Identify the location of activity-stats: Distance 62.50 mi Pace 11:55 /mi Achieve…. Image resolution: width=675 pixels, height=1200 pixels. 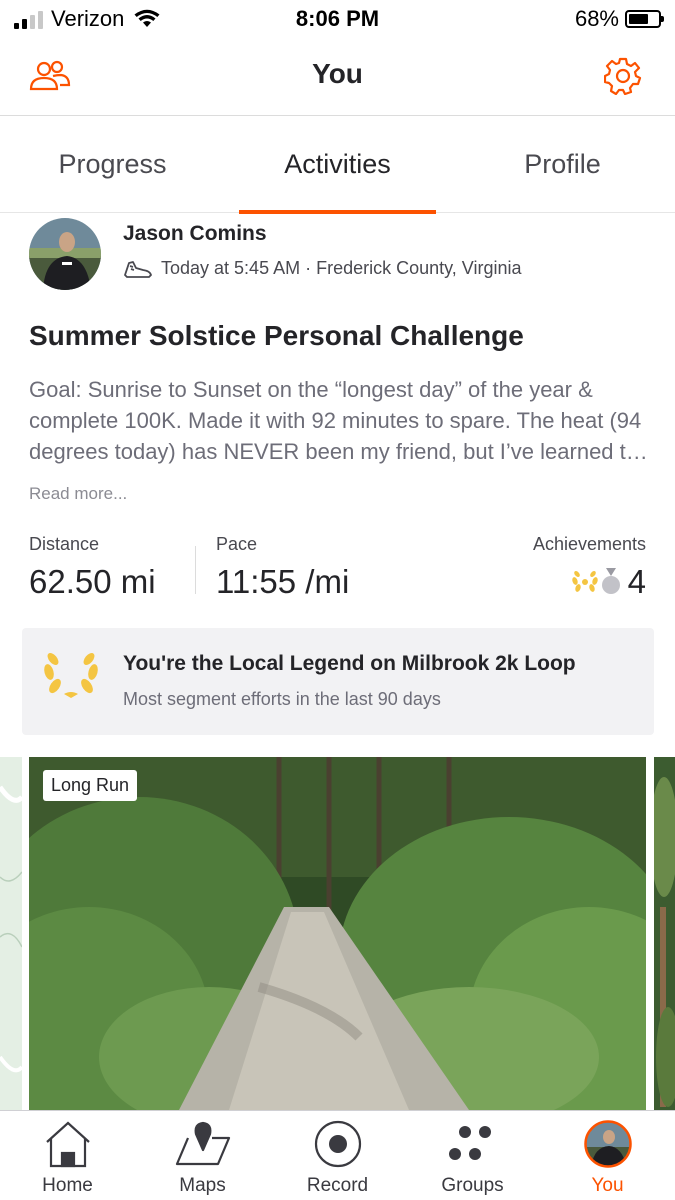
(337, 569).